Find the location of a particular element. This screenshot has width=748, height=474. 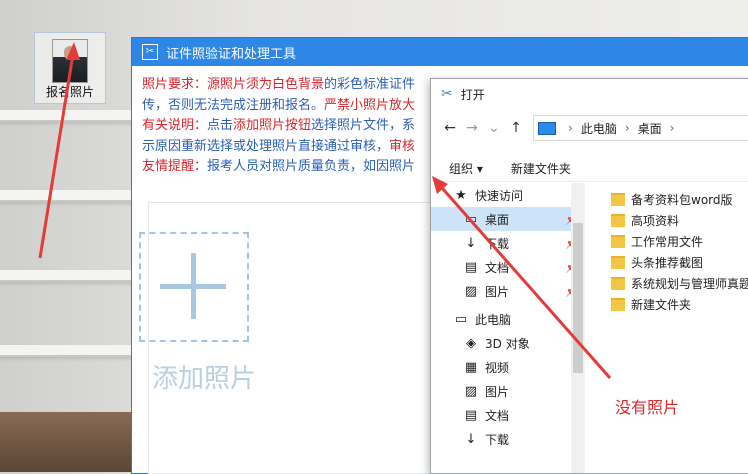

folder-item: 新建文件夹 is located at coordinates (679, 304).